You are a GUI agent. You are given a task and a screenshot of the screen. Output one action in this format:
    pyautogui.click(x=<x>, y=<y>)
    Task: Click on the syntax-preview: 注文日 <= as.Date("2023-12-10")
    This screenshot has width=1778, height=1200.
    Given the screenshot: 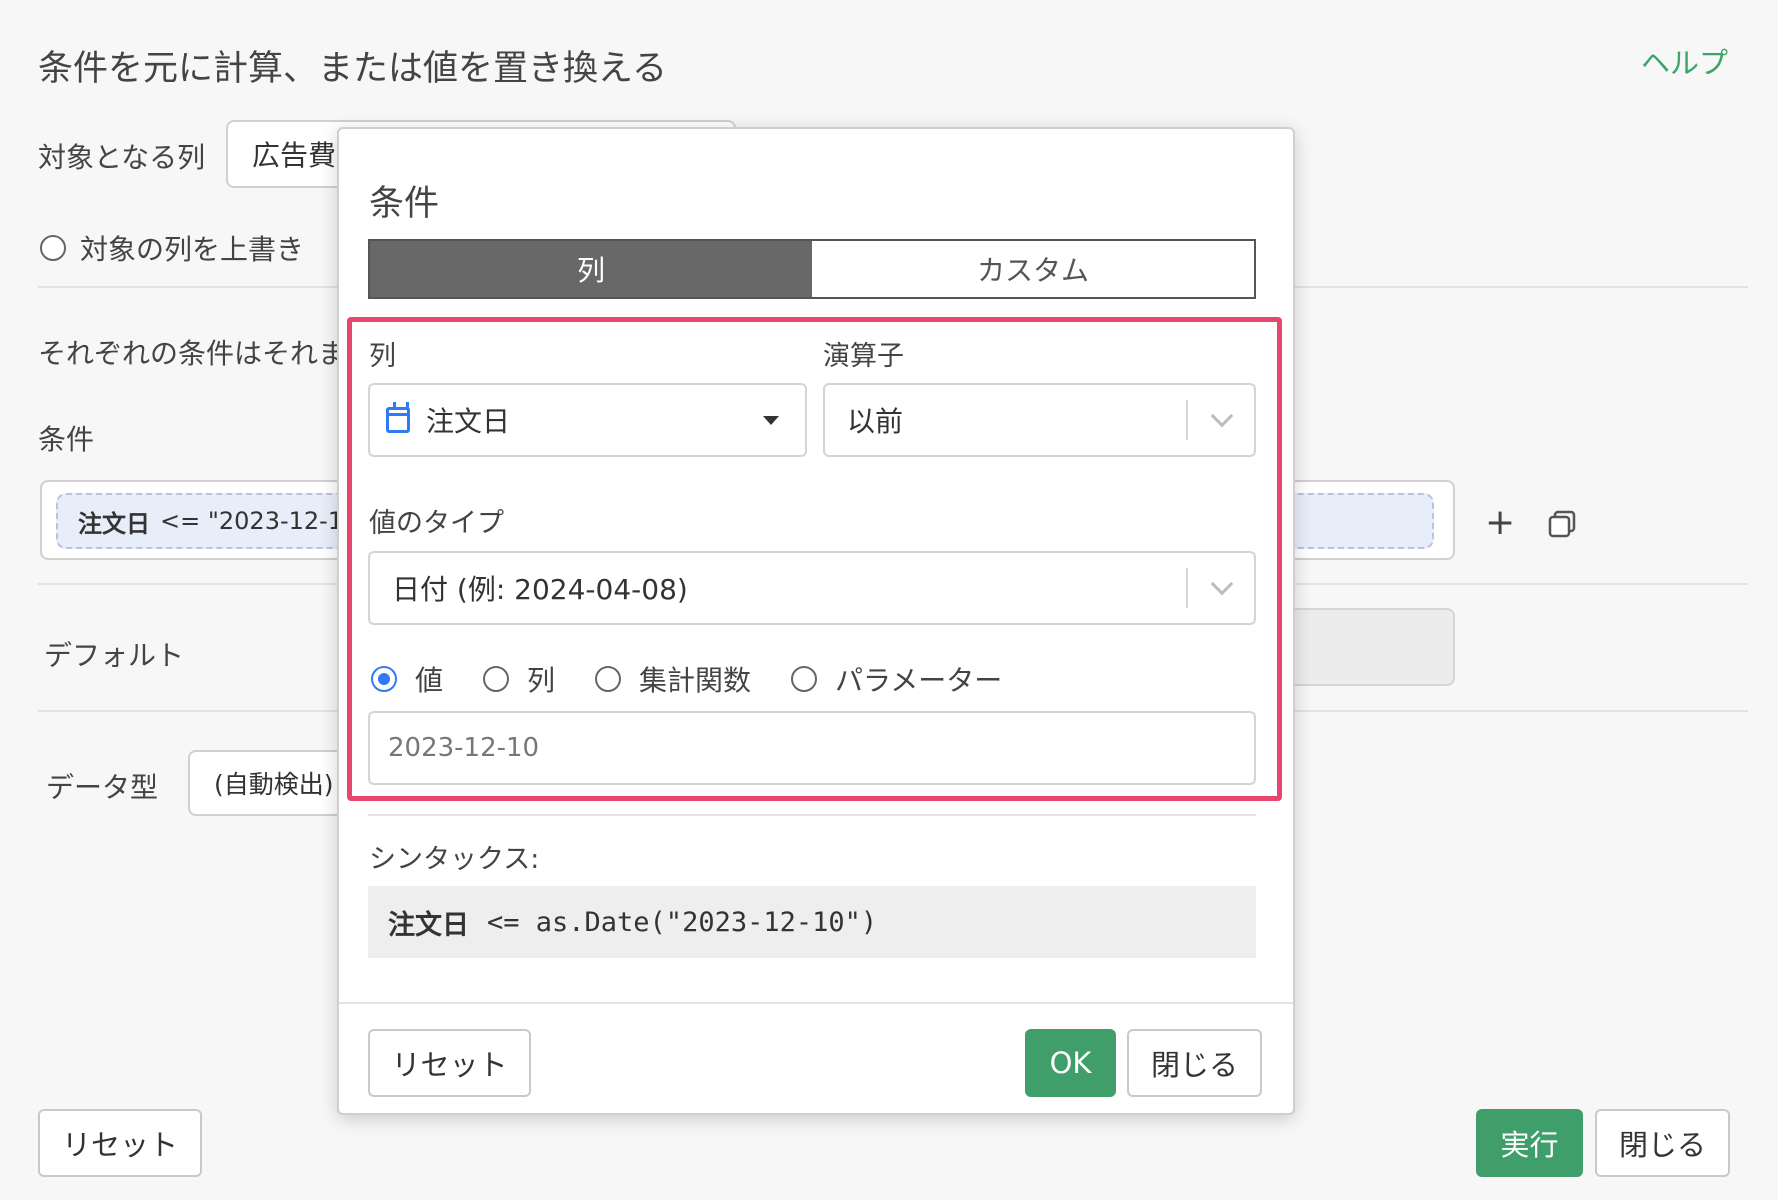 What is the action you would take?
    pyautogui.click(x=812, y=922)
    